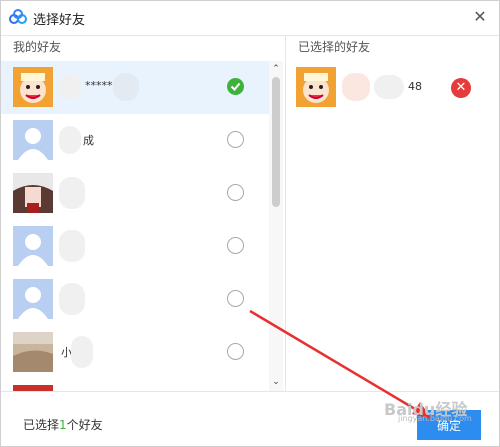  What do you see at coordinates (276, 226) in the screenshot?
I see `friend-list-scrollbar: ⌃ ⌄` at bounding box center [276, 226].